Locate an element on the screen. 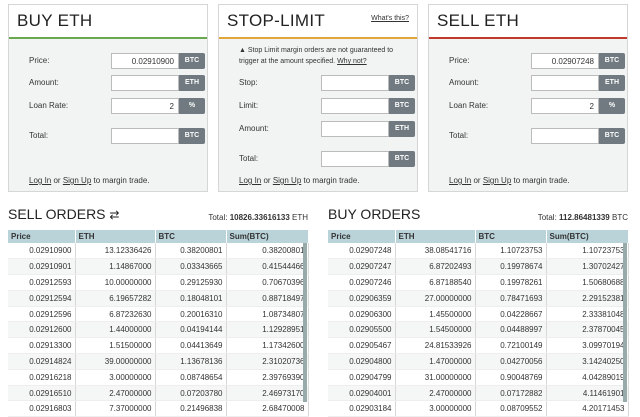 The image size is (640, 417). table-cell: 0.02905500 is located at coordinates (362, 330).